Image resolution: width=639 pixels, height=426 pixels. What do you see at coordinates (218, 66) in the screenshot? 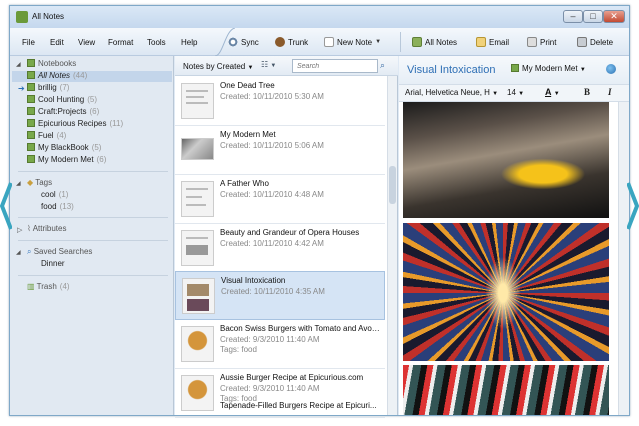
I see `sort-dropdown: Notes by Created ▼` at bounding box center [218, 66].